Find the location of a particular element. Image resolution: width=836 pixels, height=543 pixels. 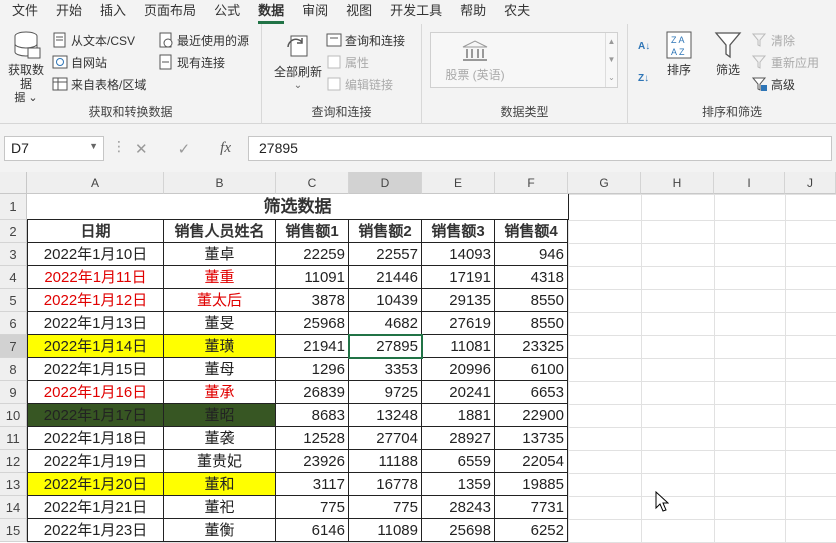

date-cell: 2022年1月10日 is located at coordinates (95, 254).